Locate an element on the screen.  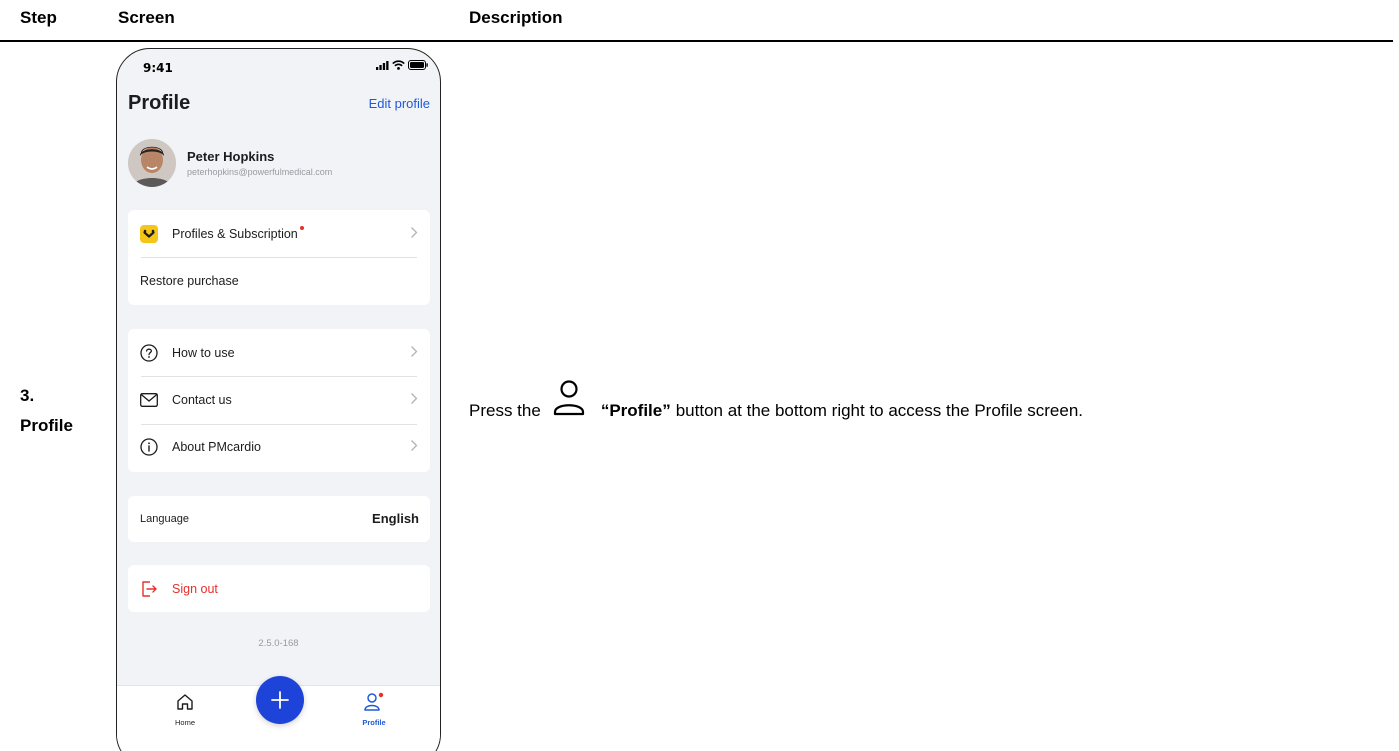
profiles-subscription-item: Profiles & Subscription is located at coordinates (279, 233).